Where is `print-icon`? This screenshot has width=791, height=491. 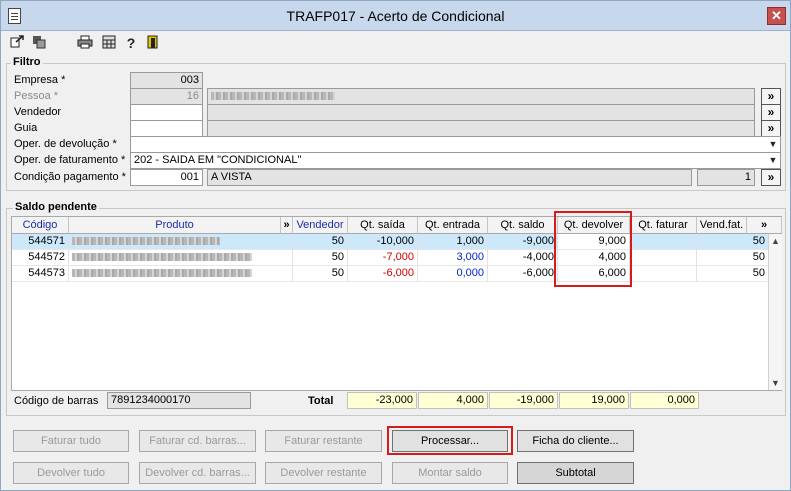 print-icon is located at coordinates (85, 43).